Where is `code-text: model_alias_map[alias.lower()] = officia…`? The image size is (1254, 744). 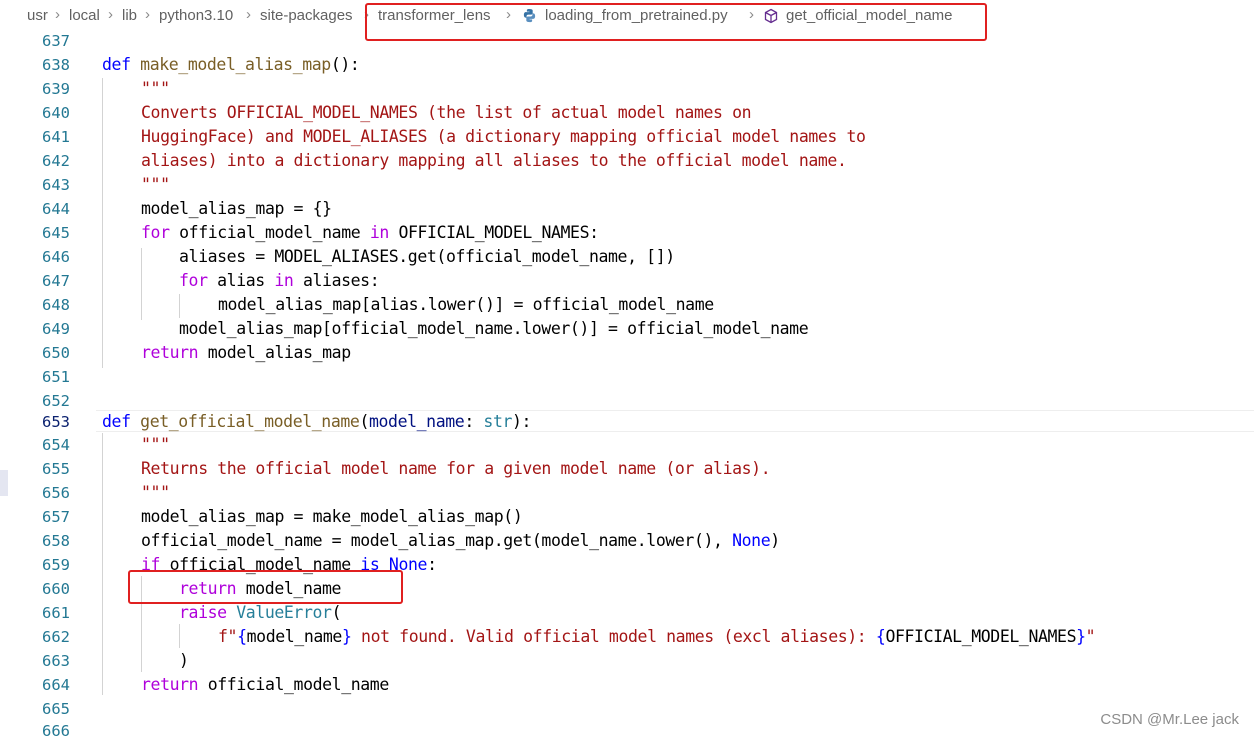 code-text: model_alias_map[alias.lower()] = officia… is located at coordinates (466, 304).